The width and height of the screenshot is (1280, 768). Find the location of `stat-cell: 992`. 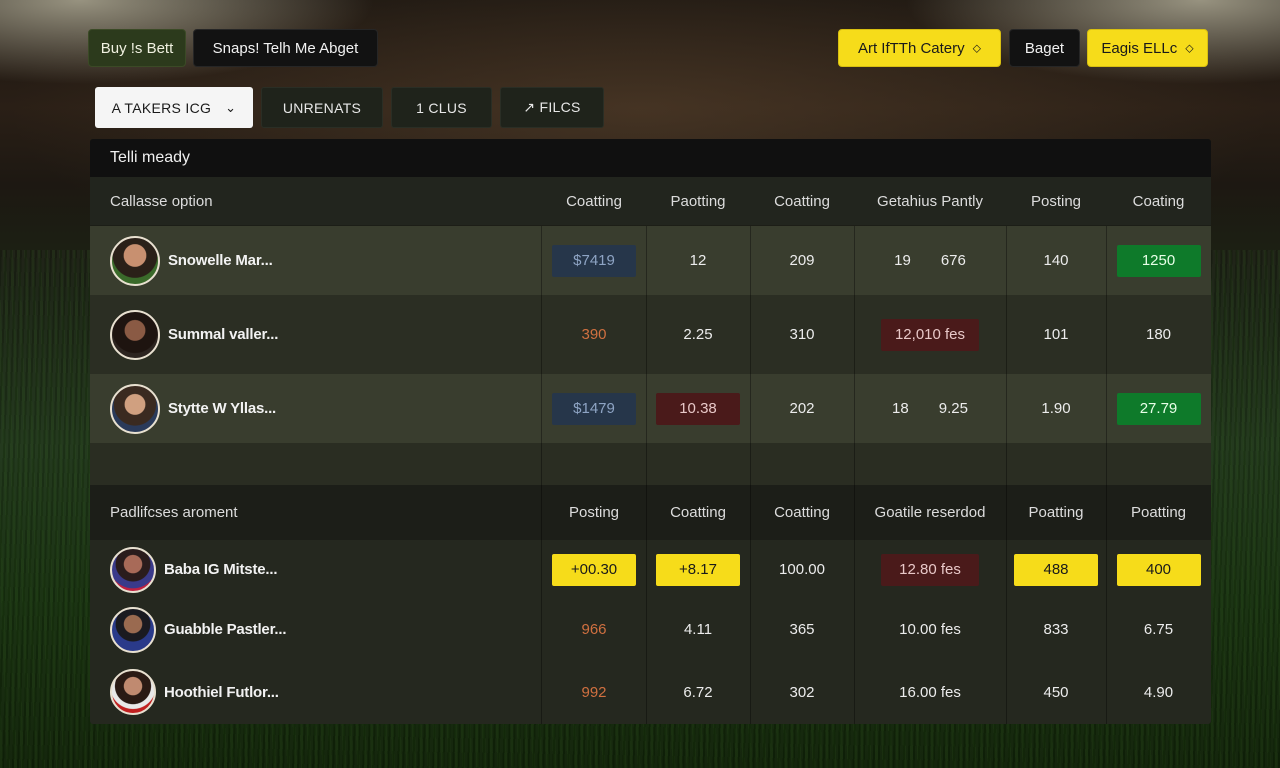

stat-cell: 992 is located at coordinates (594, 692).